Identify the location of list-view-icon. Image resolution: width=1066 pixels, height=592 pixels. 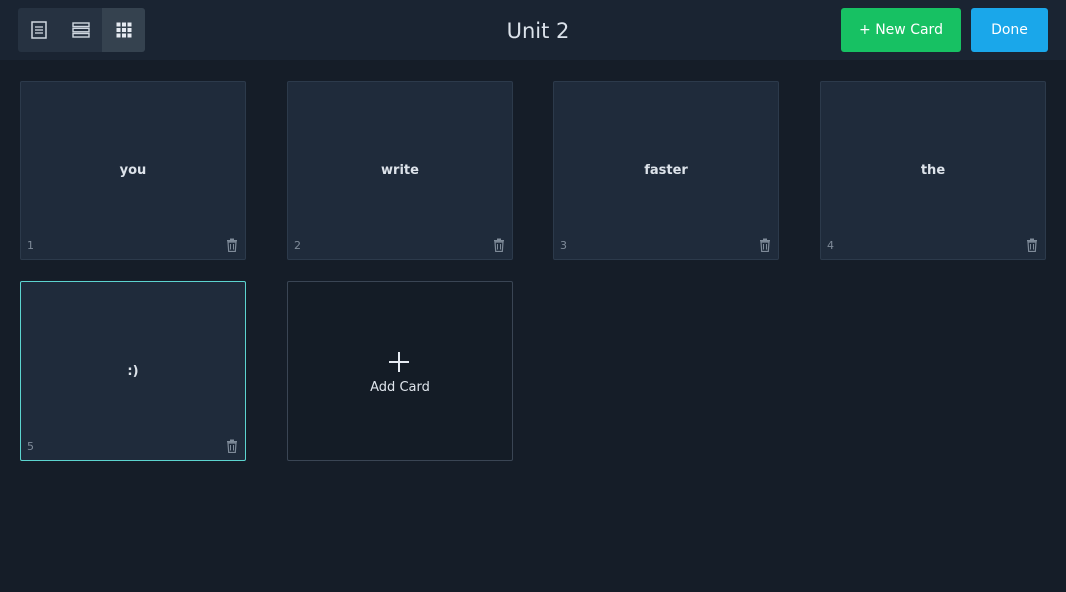
(81, 30).